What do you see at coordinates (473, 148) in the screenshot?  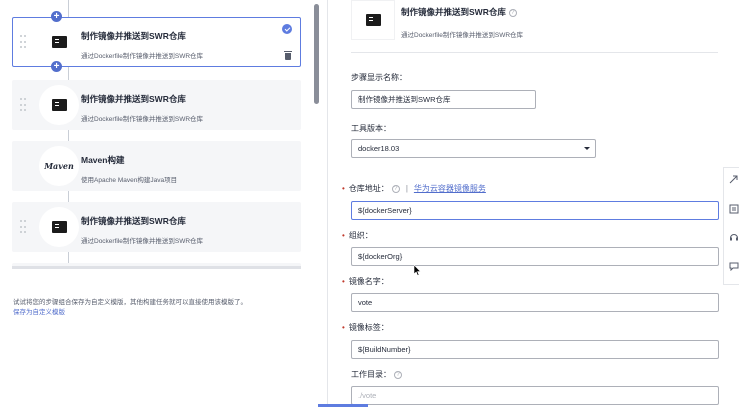 I see `tool-version-select: docker18.03` at bounding box center [473, 148].